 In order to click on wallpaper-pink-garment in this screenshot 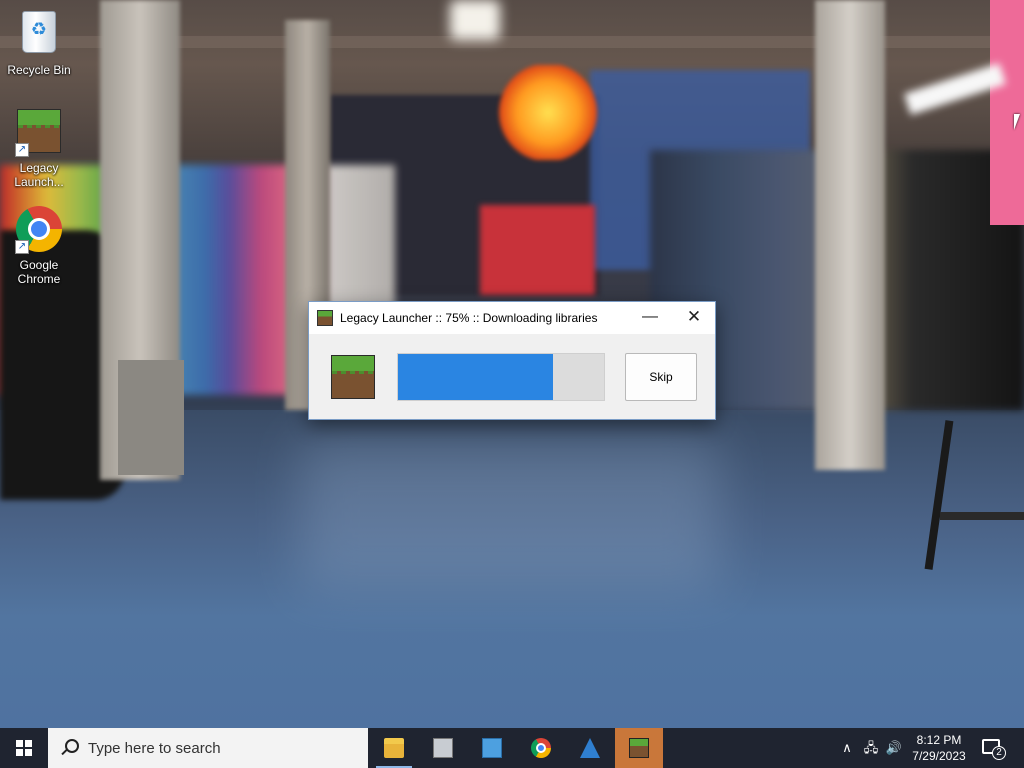, I will do `click(1007, 112)`.